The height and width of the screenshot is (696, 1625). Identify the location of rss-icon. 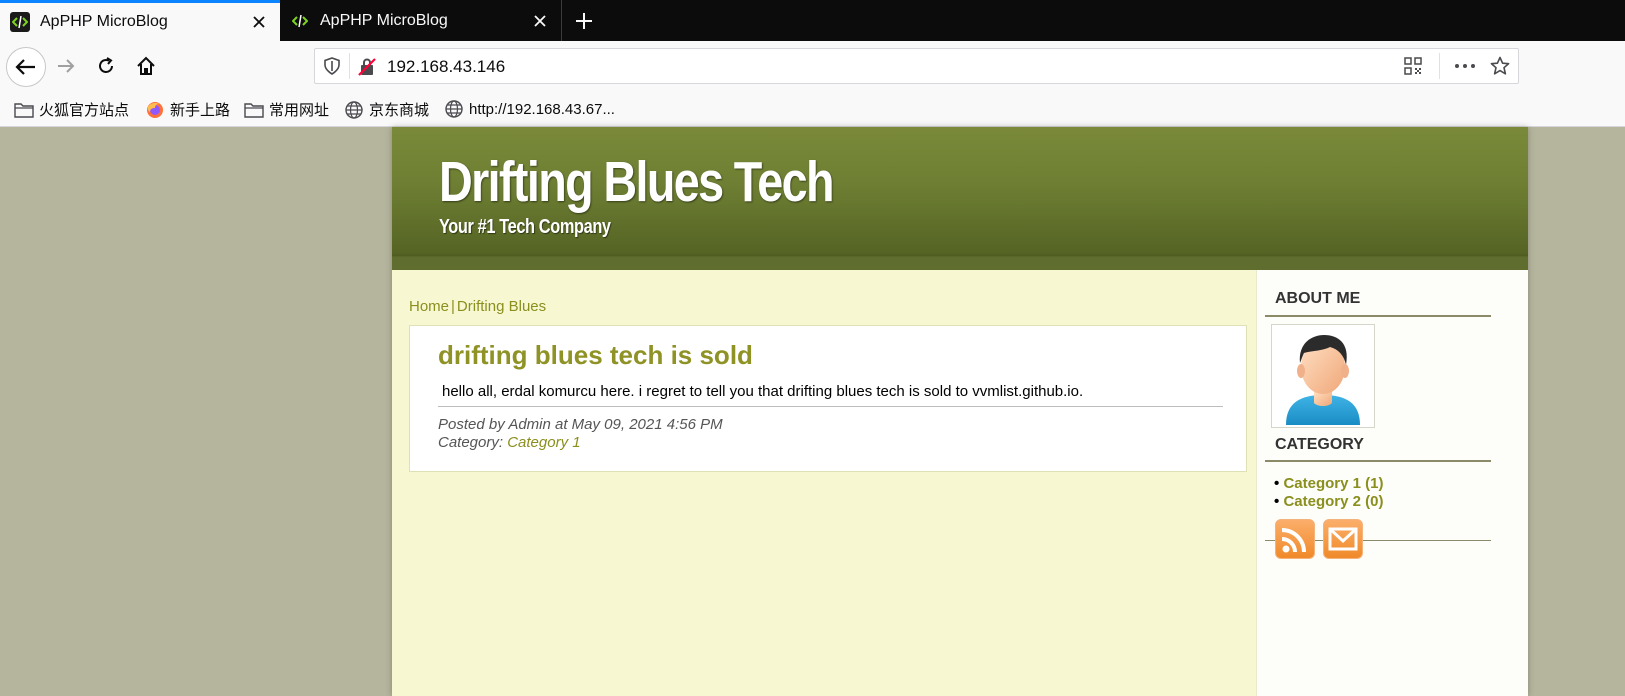
(1293, 540).